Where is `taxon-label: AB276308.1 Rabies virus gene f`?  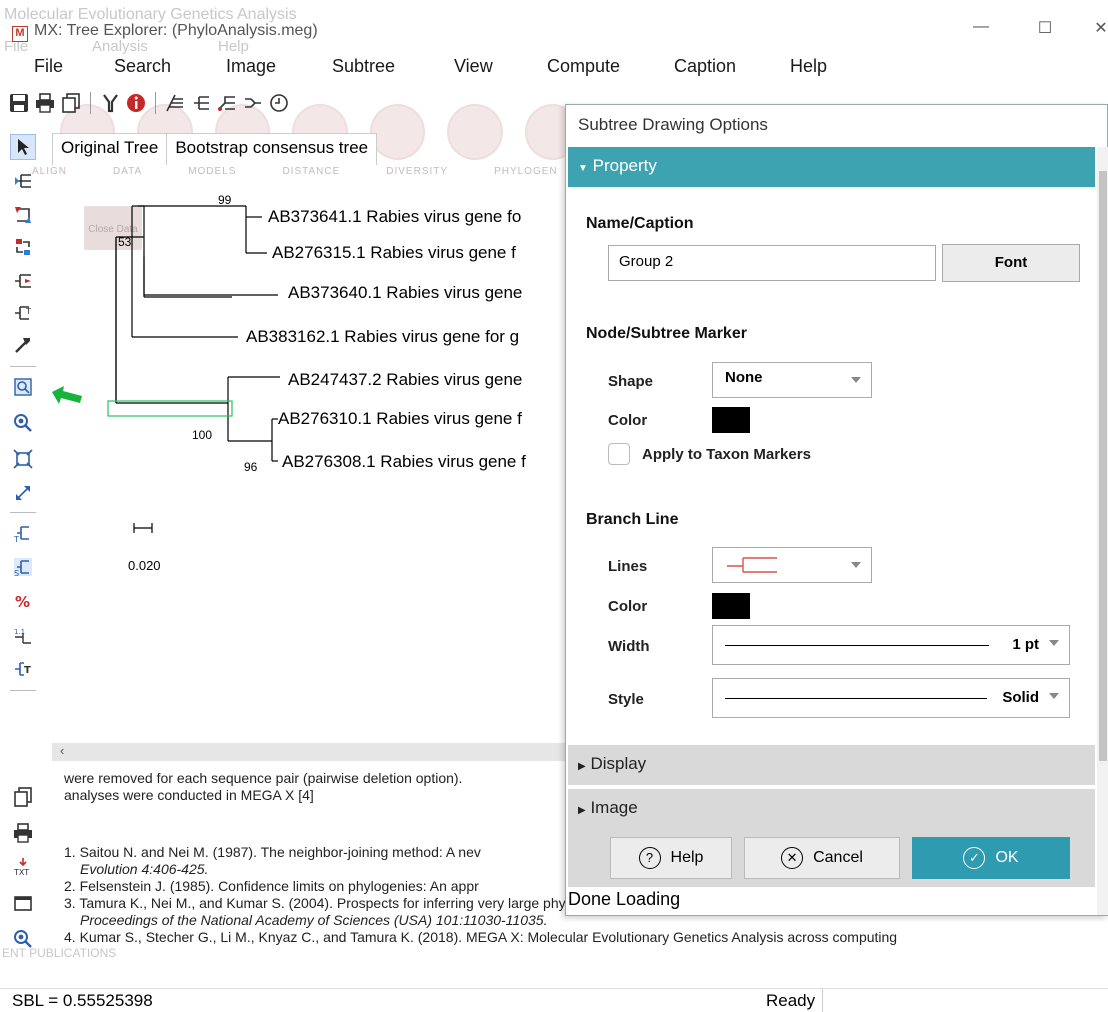 taxon-label: AB276308.1 Rabies virus gene f is located at coordinates (404, 462).